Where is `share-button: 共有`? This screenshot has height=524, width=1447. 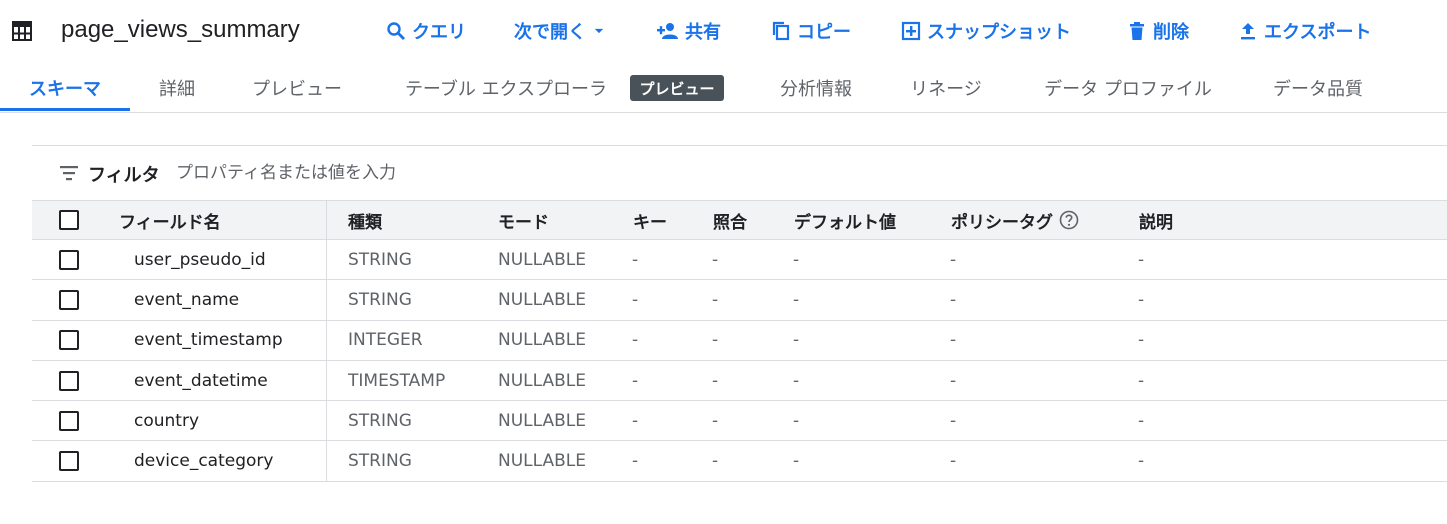
share-button: 共有 is located at coordinates (689, 31).